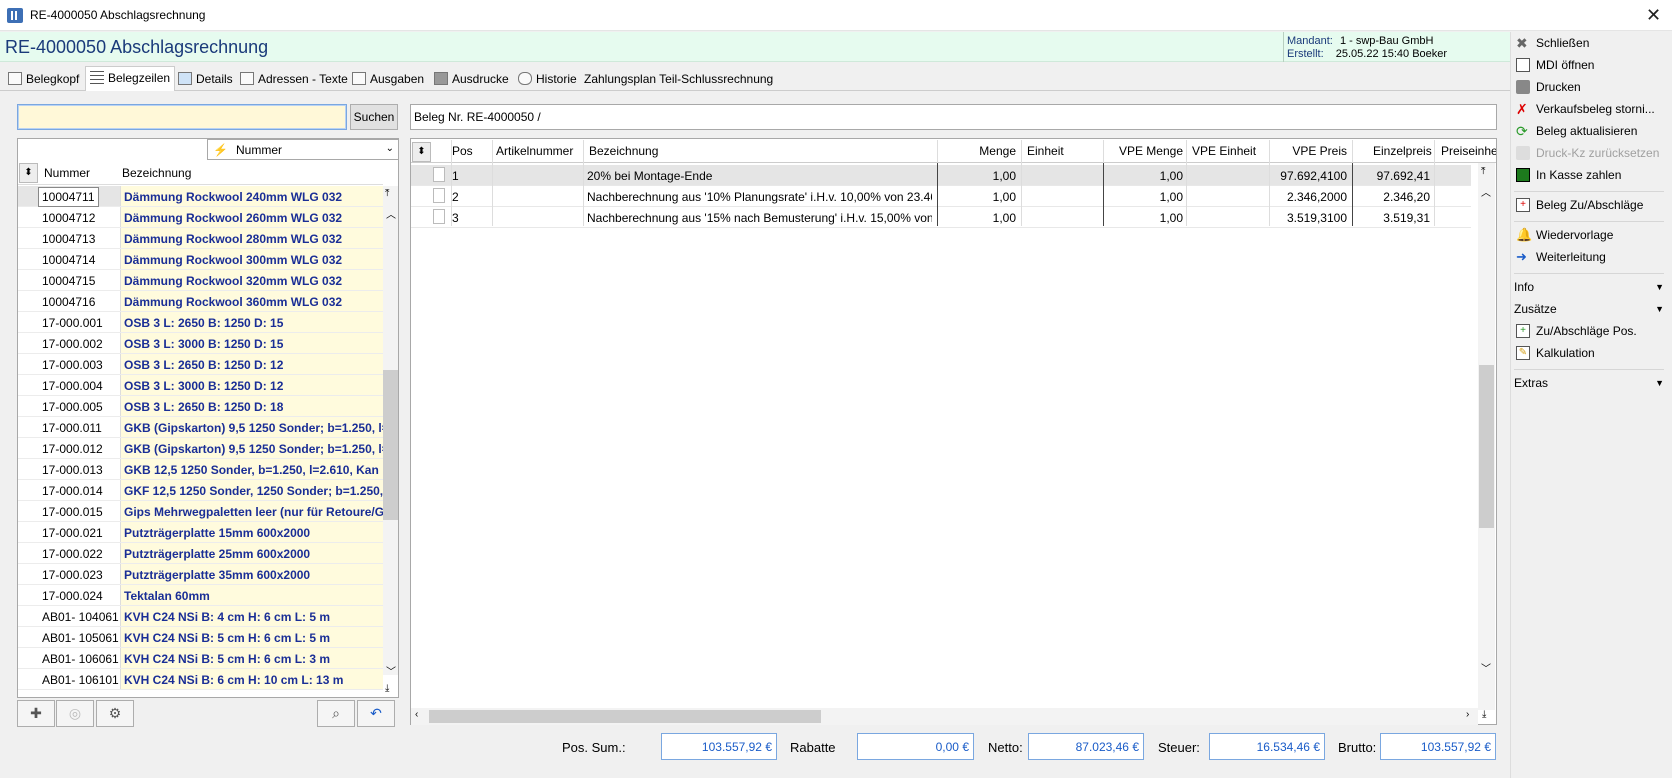 This screenshot has height=778, width=1672. I want to click on list-item: 10004716 Dämmung Rockwool 360mm WLG 032, so click(200, 301).